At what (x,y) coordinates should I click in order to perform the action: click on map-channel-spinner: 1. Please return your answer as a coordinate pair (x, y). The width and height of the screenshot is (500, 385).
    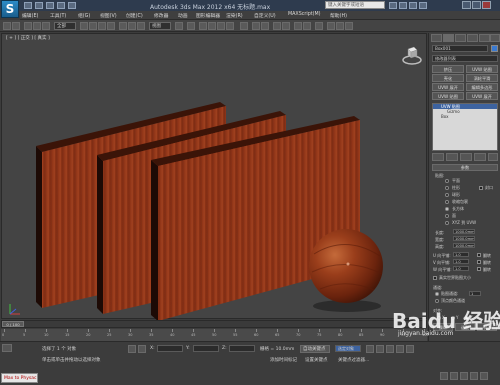
    Looking at the image, I should click on (475, 293).